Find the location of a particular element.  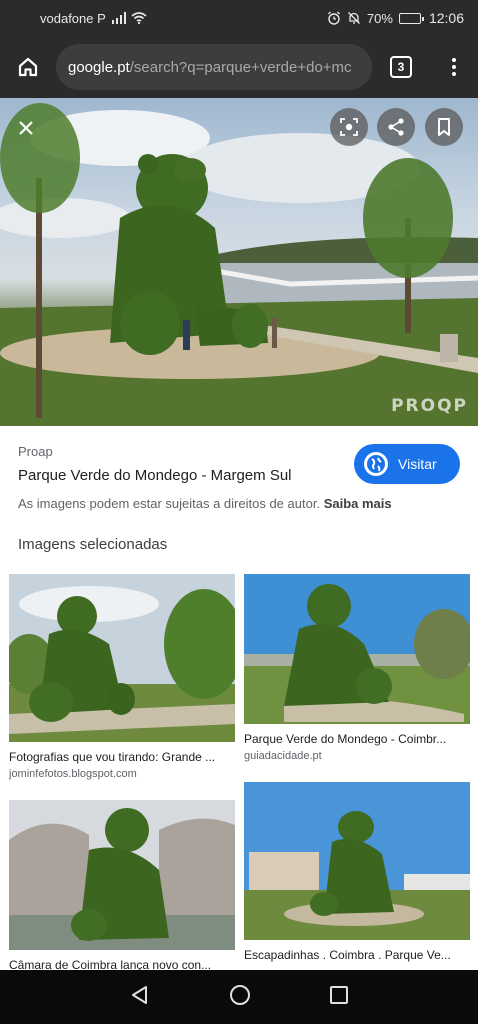

image-watermark: PROQP is located at coordinates (429, 406).